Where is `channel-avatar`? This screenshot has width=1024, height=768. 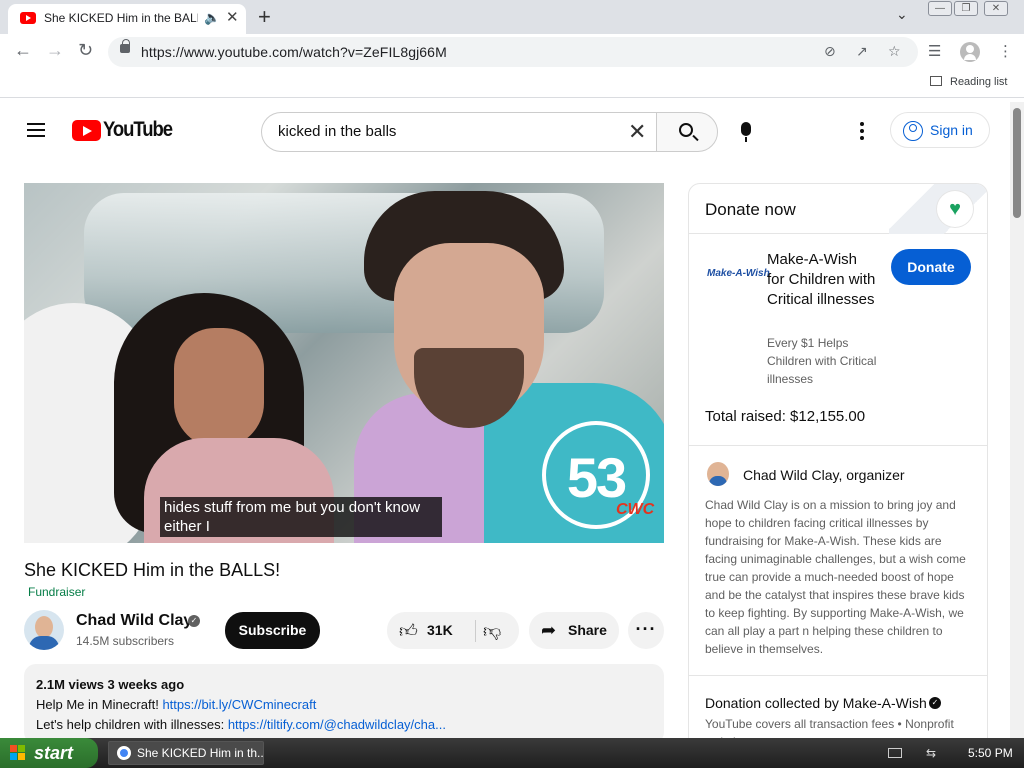 channel-avatar is located at coordinates (44, 630).